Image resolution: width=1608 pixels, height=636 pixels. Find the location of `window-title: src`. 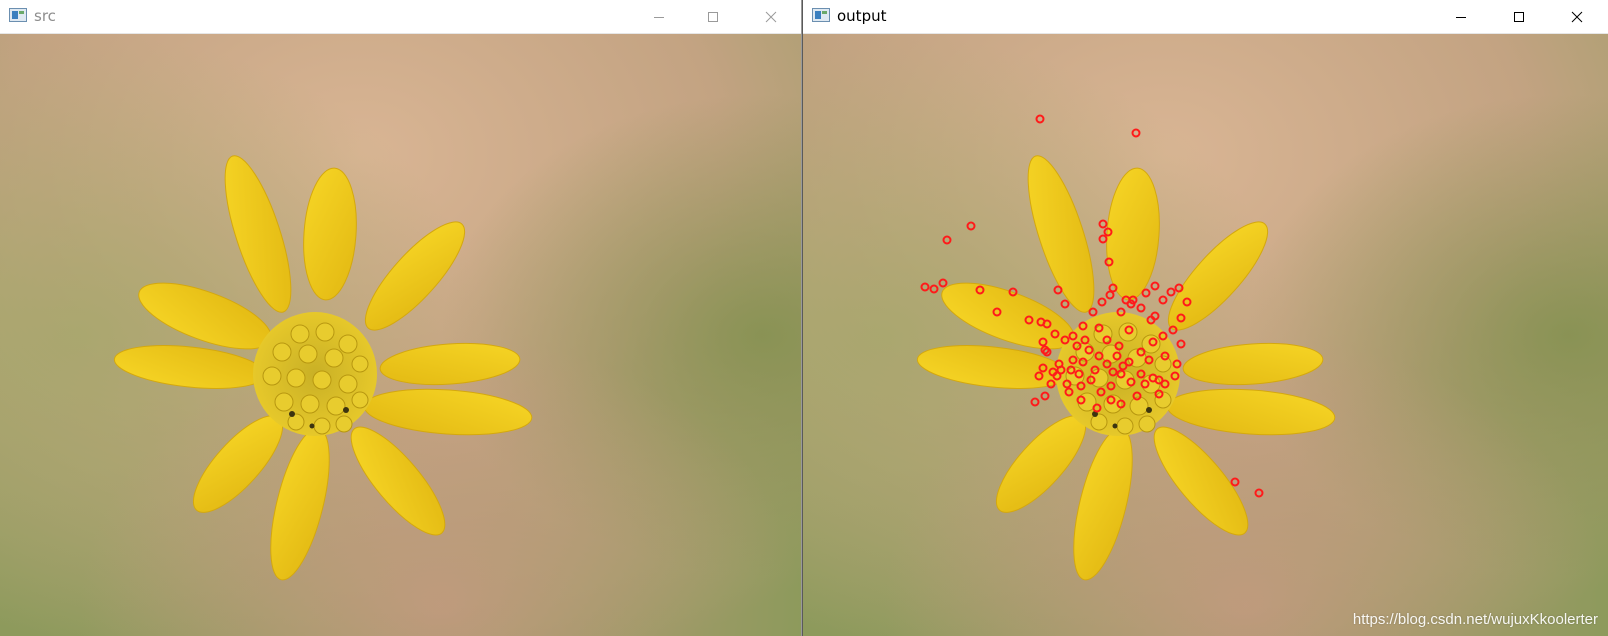

window-title: src is located at coordinates (45, 16).